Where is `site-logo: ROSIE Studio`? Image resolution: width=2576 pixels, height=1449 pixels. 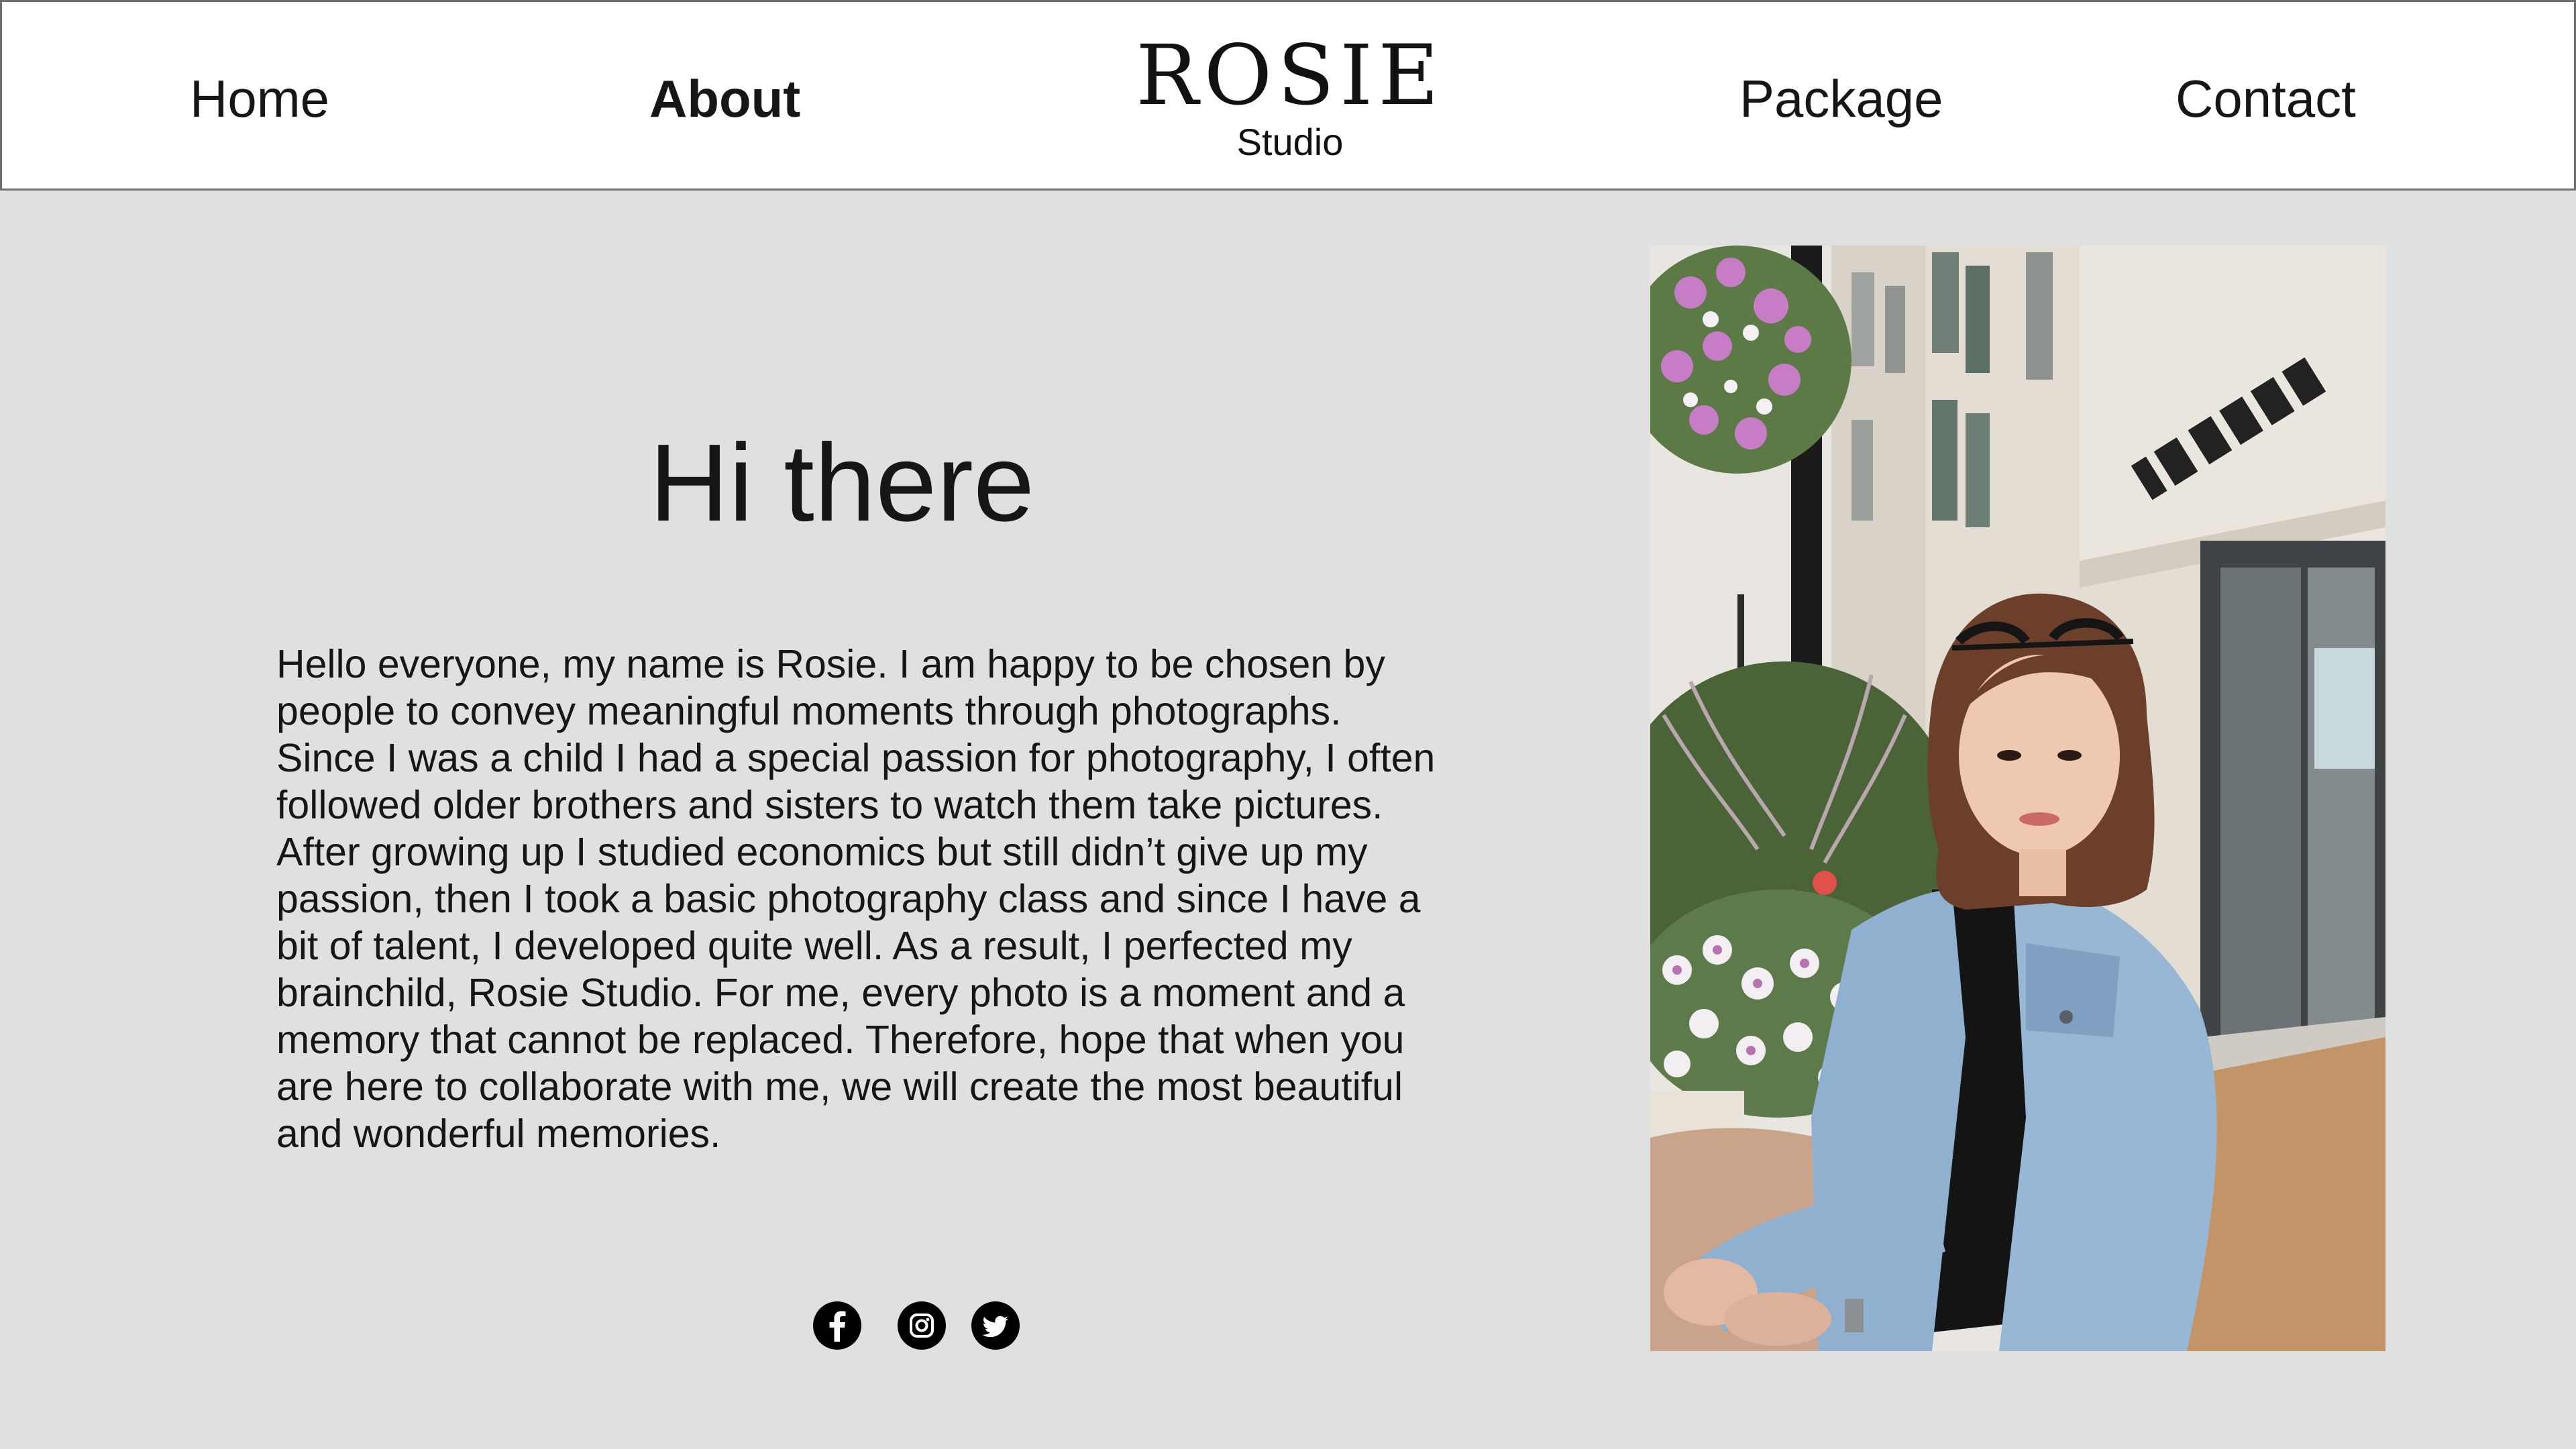 site-logo: ROSIE Studio is located at coordinates (1290, 102).